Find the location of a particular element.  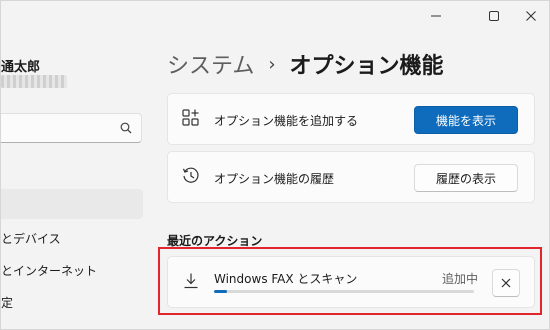

close-icon is located at coordinates (531, 16).